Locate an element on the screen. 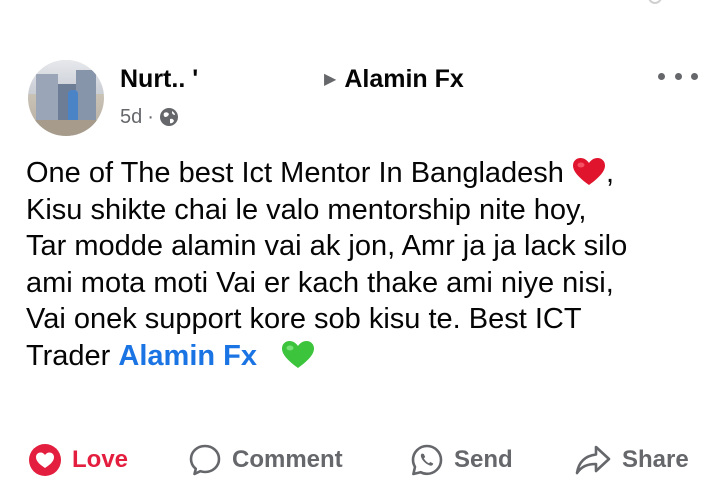 Image resolution: width=720 pixels, height=485 pixels. post-time: 5d is located at coordinates (131, 117).